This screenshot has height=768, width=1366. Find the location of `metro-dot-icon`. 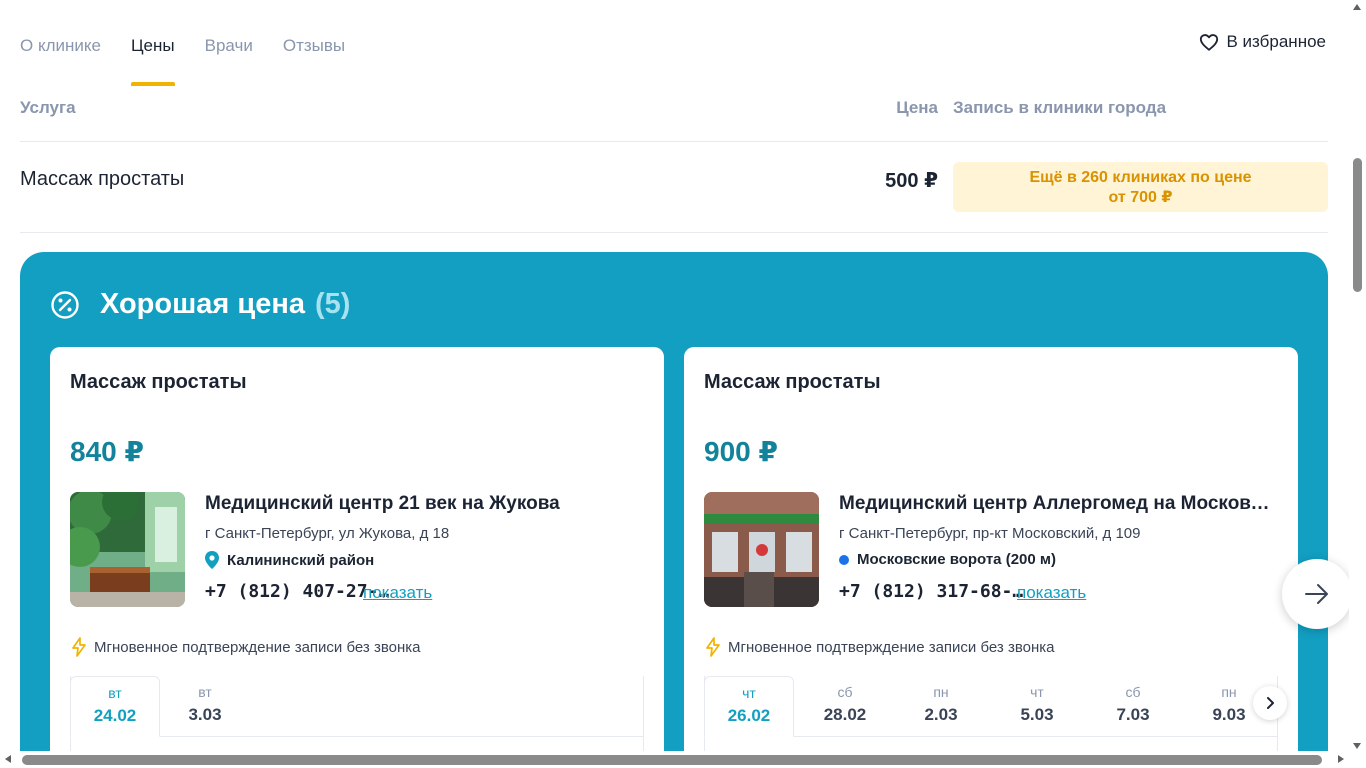

metro-dot-icon is located at coordinates (844, 559).